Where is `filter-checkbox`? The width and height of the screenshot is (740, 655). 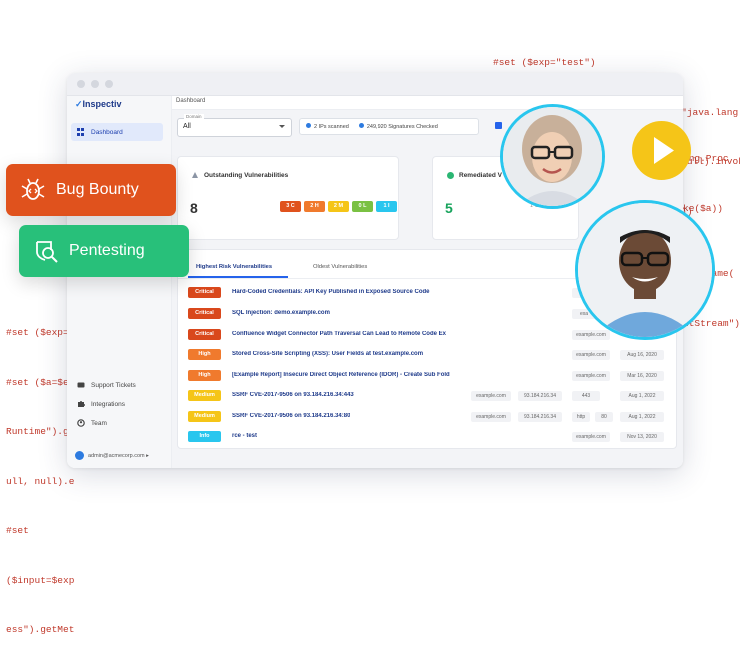
filter-checkbox is located at coordinates (498, 125).